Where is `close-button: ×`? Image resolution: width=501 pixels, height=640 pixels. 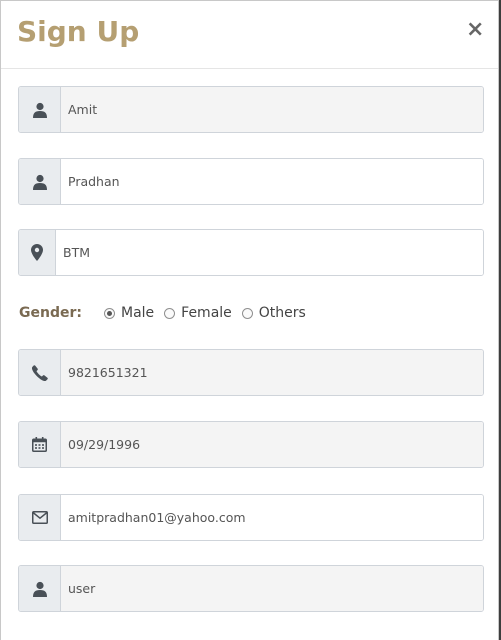
close-button: × is located at coordinates (475, 30).